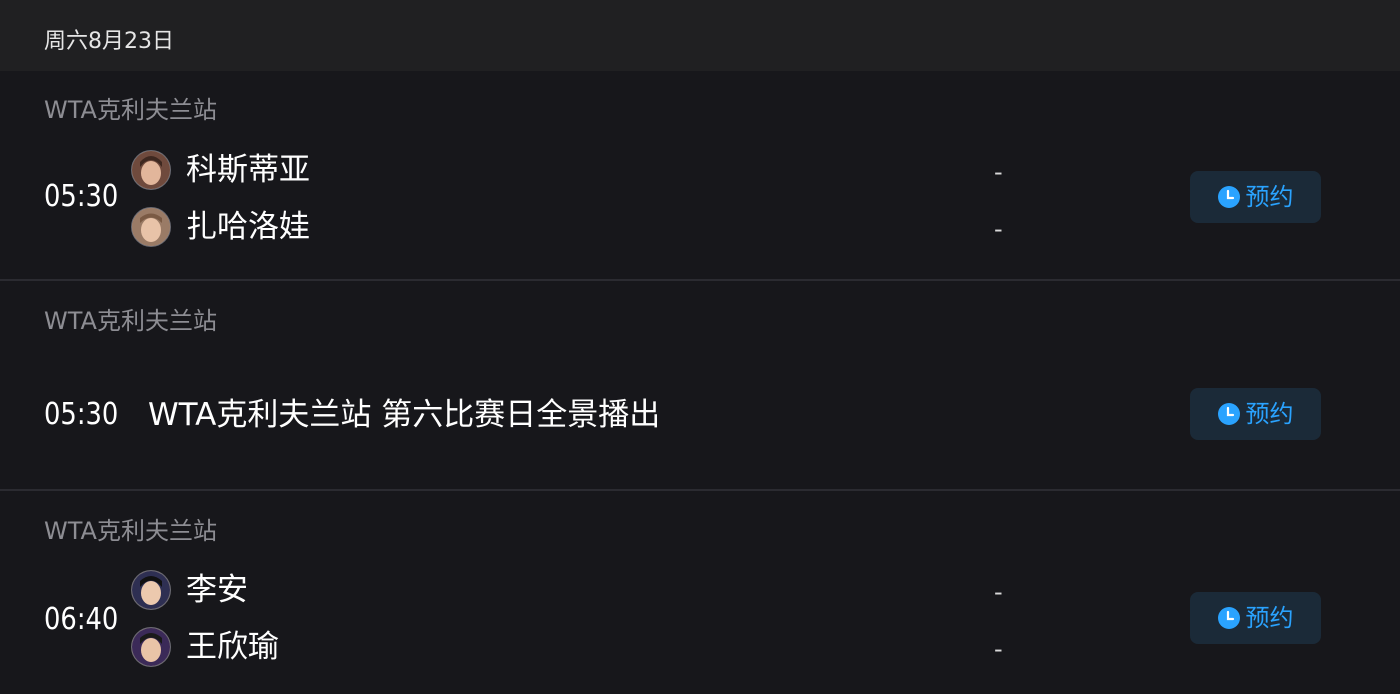 This screenshot has height=694, width=1400. I want to click on player-name: 扎哈洛娃, so click(248, 227).